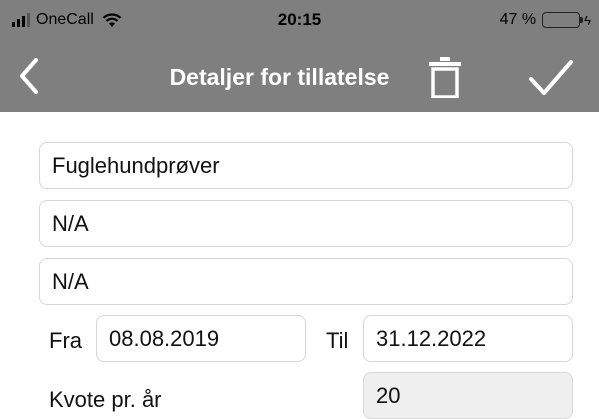 The image size is (599, 419). What do you see at coordinates (65, 340) in the screenshot?
I see `from-label: Fra` at bounding box center [65, 340].